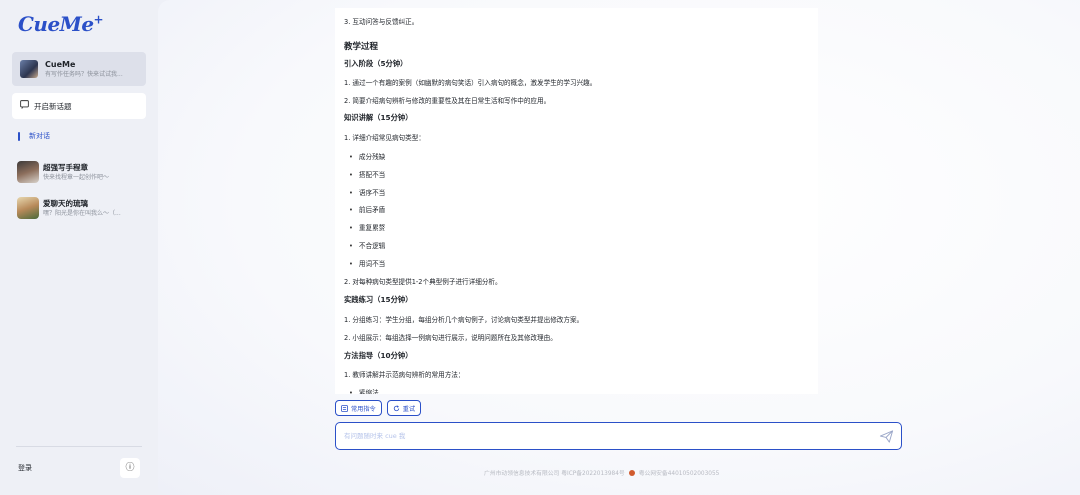 The height and width of the screenshot is (495, 1080). What do you see at coordinates (631, 472) in the screenshot?
I see `police-badge-icon` at bounding box center [631, 472].